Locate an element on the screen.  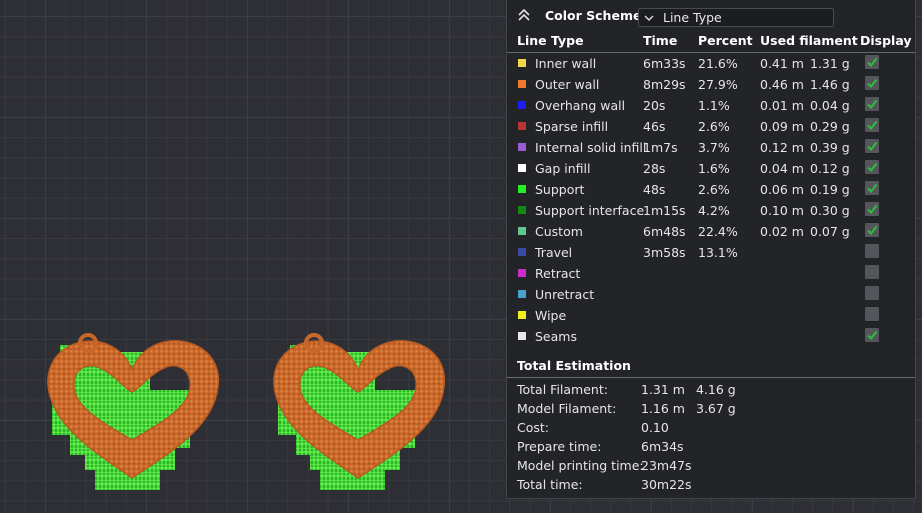
color-scheme-value: Line Type is located at coordinates (692, 17).